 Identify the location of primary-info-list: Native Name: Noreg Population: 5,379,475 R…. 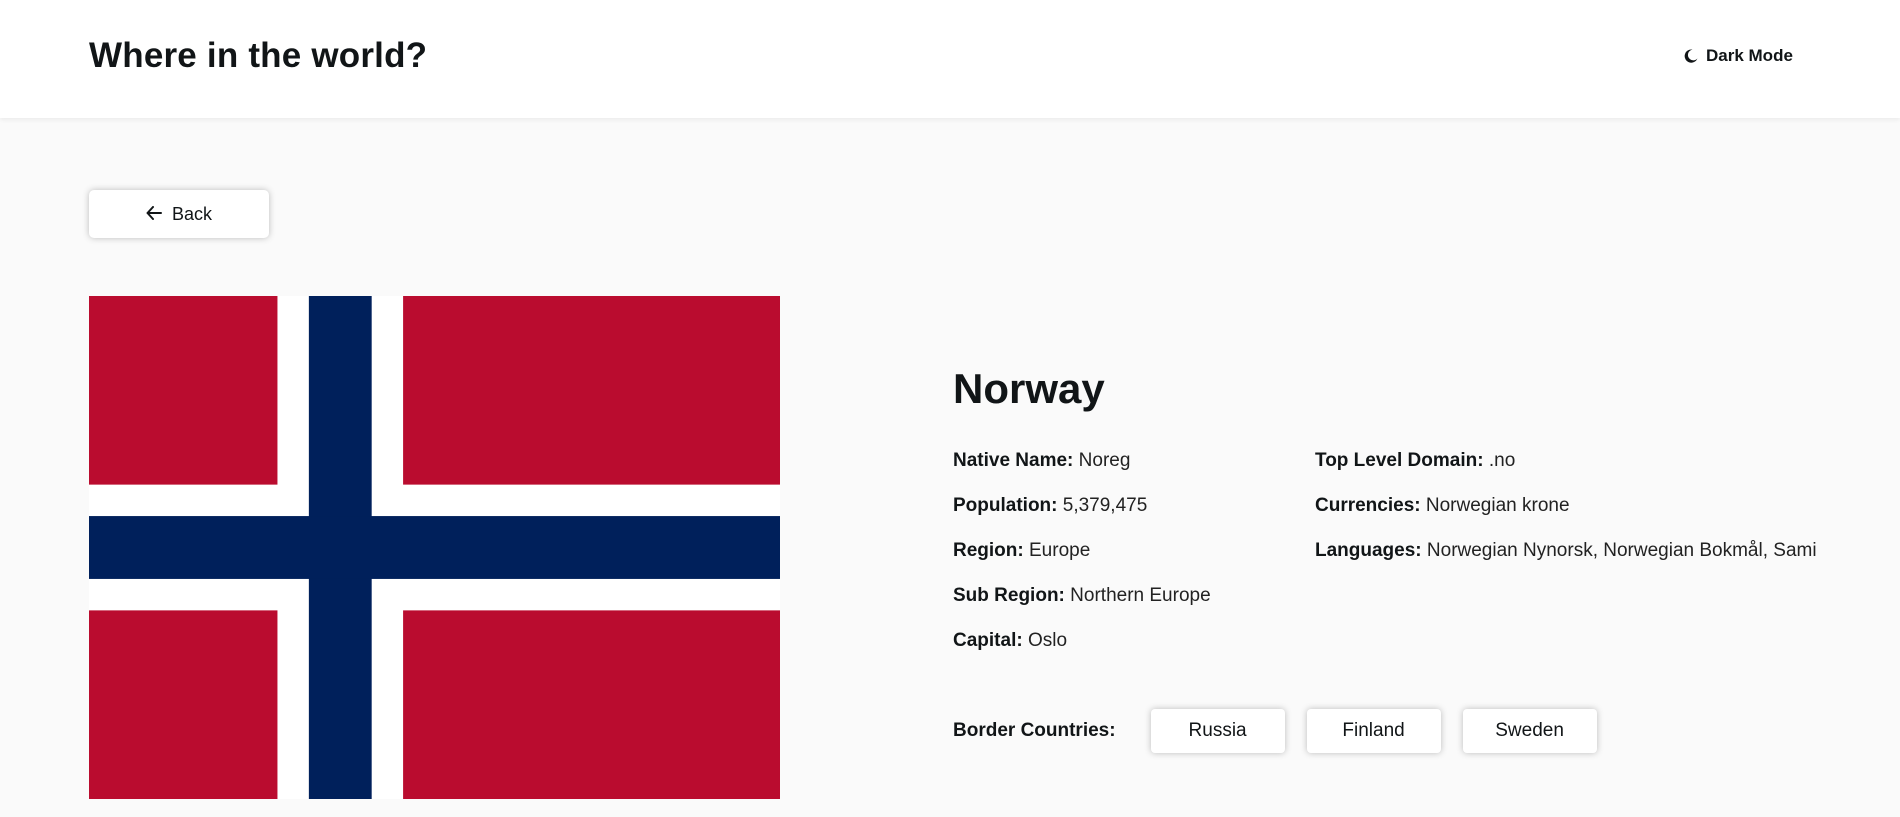
(1082, 560).